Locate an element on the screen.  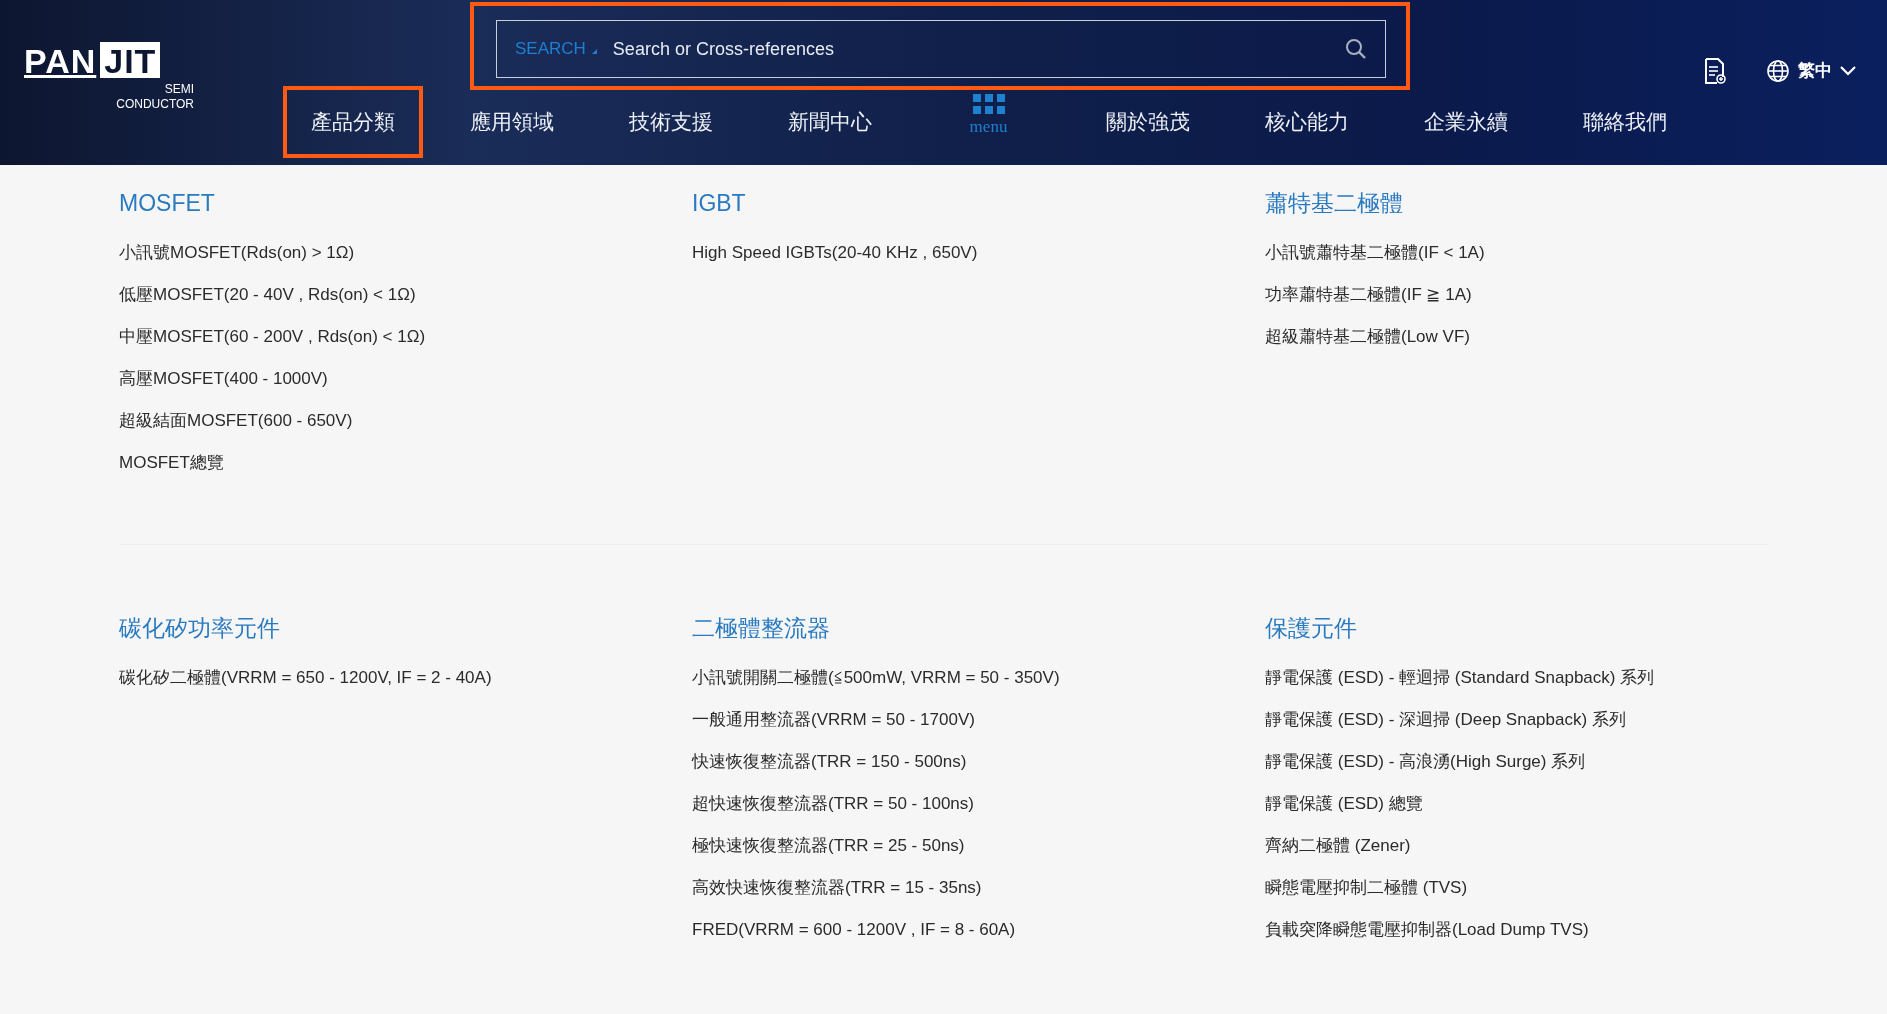
product-link: 靜電保護 (ESD) 總覽 is located at coordinates (1551, 804).